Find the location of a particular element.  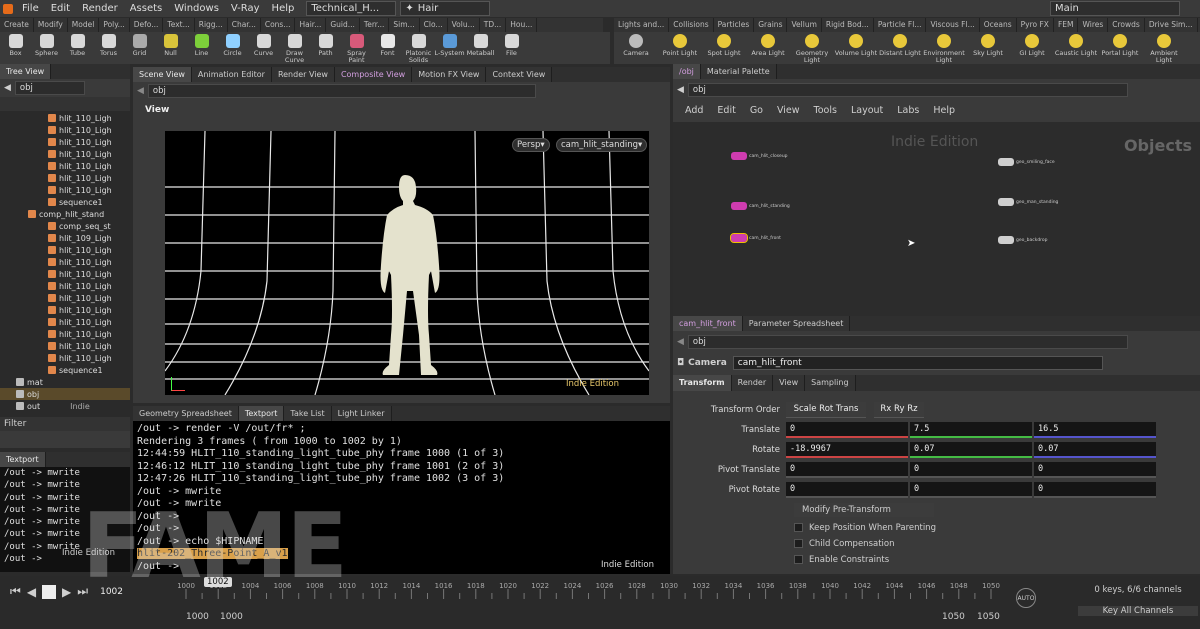

shelf-tab: FEM is located at coordinates (1066, 25).